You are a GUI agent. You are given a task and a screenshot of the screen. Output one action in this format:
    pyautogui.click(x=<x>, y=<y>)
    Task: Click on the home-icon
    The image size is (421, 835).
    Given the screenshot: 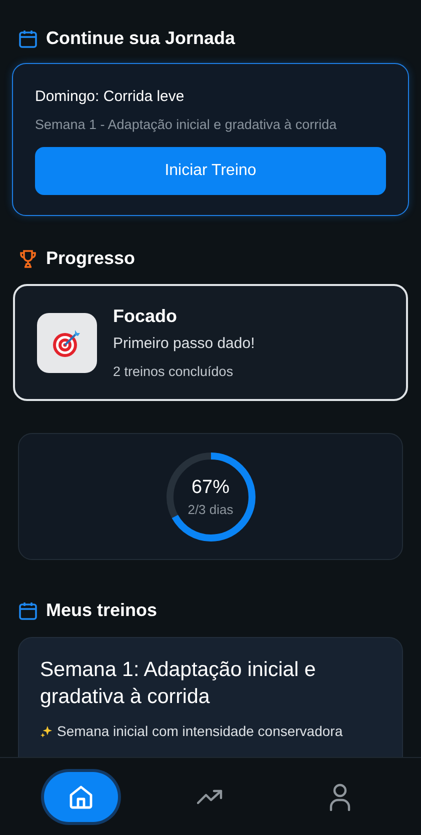 What is the action you would take?
    pyautogui.click(x=81, y=797)
    